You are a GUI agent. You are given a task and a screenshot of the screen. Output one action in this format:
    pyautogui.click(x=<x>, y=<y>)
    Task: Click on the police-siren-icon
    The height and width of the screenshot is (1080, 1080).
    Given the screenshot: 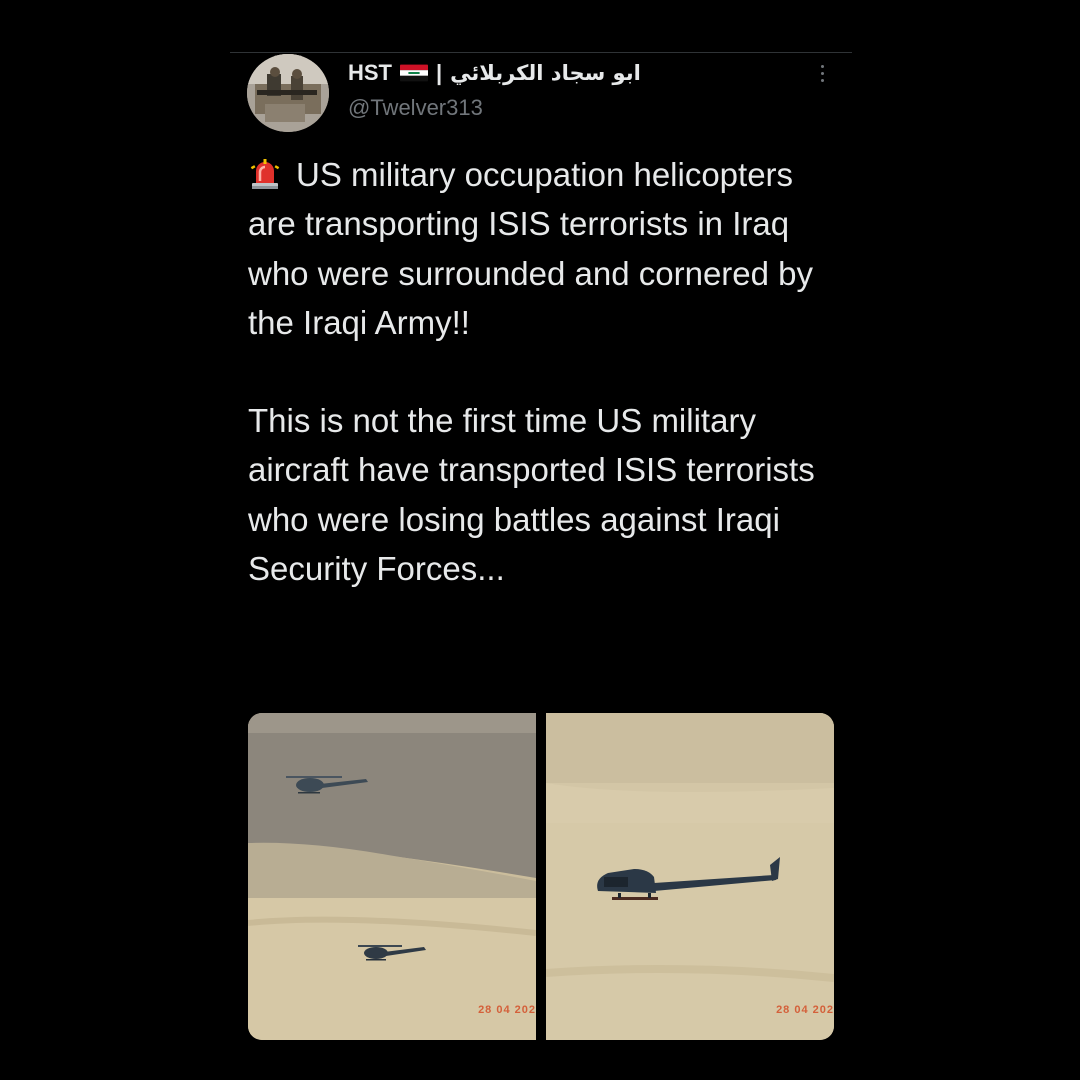 What is the action you would take?
    pyautogui.click(x=265, y=174)
    